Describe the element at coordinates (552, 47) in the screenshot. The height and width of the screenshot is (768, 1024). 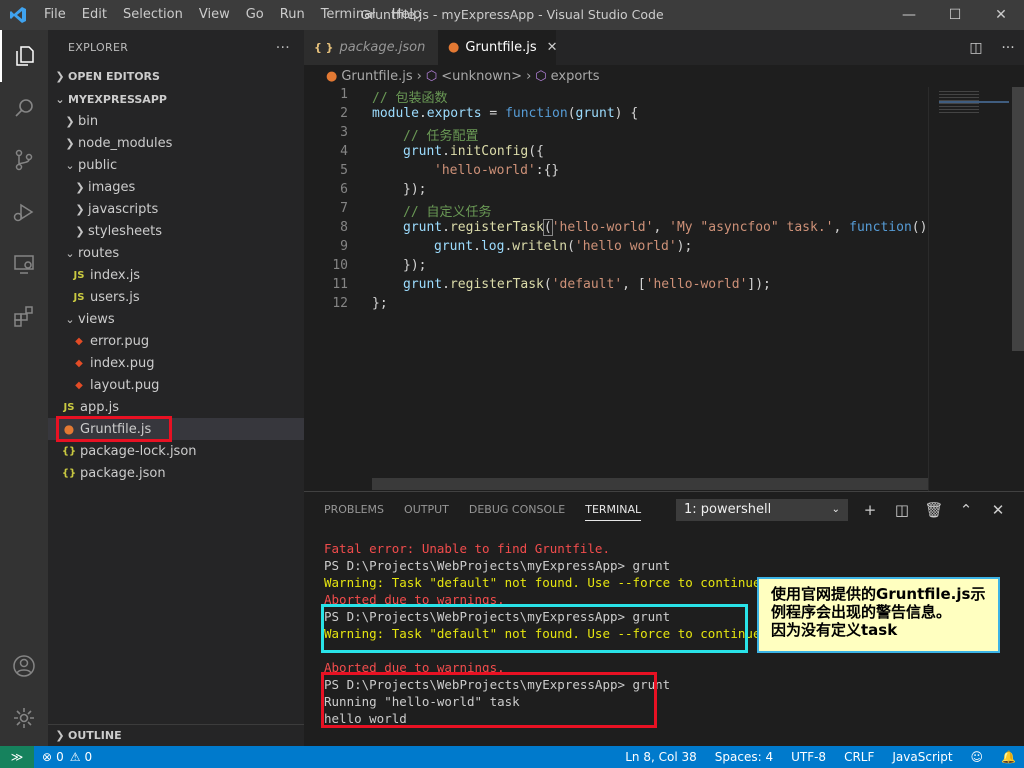
I see `close-tab-icon: ✕` at that location.